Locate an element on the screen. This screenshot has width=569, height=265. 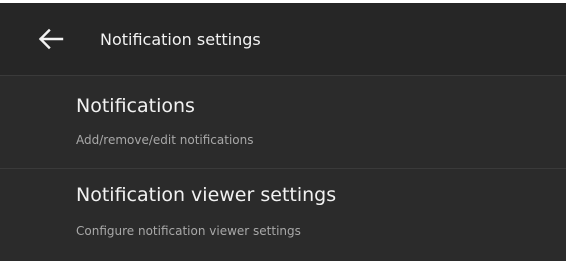
item-title: Notifications is located at coordinates (135, 106).